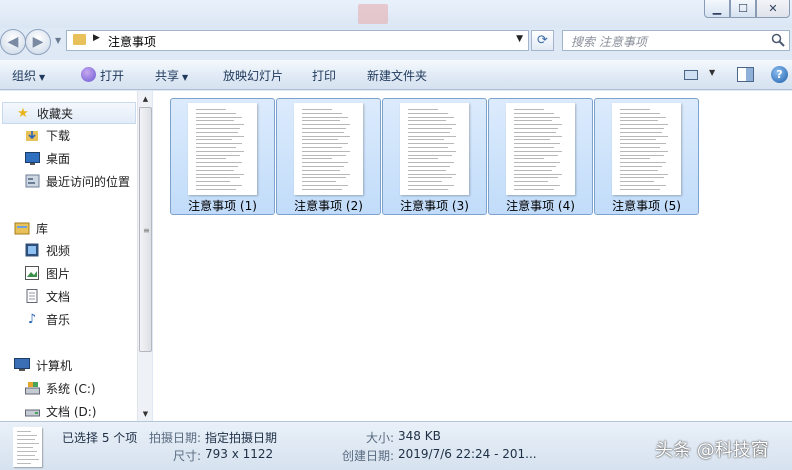 This screenshot has width=792, height=470. Describe the element at coordinates (145, 98) in the screenshot. I see `scroll-up-icon: ▲` at that location.